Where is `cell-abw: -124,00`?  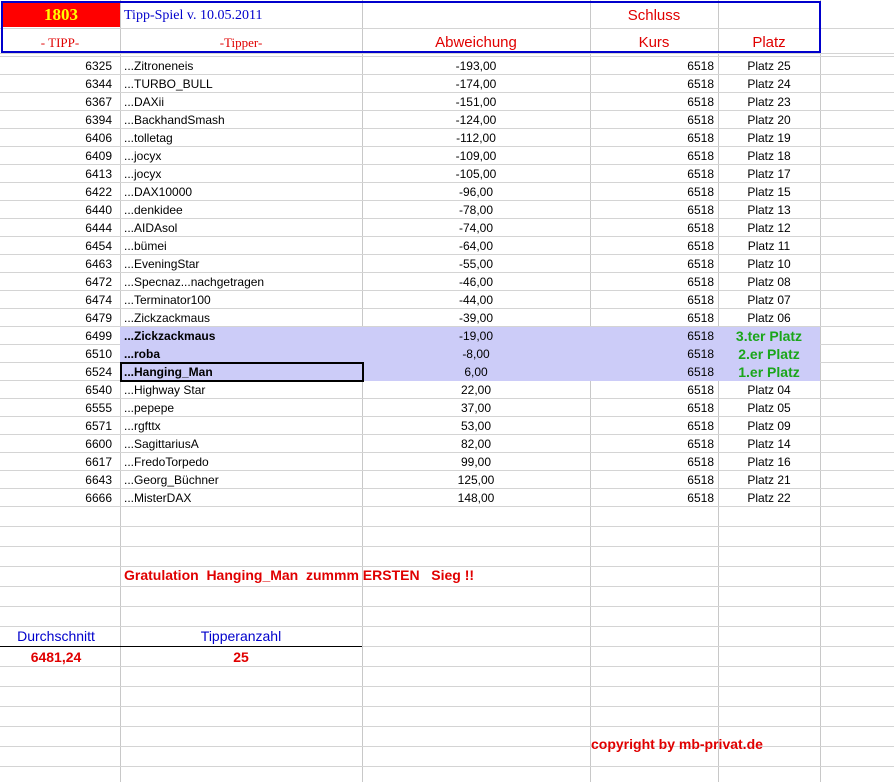
cell-abw: -124,00 is located at coordinates (476, 120).